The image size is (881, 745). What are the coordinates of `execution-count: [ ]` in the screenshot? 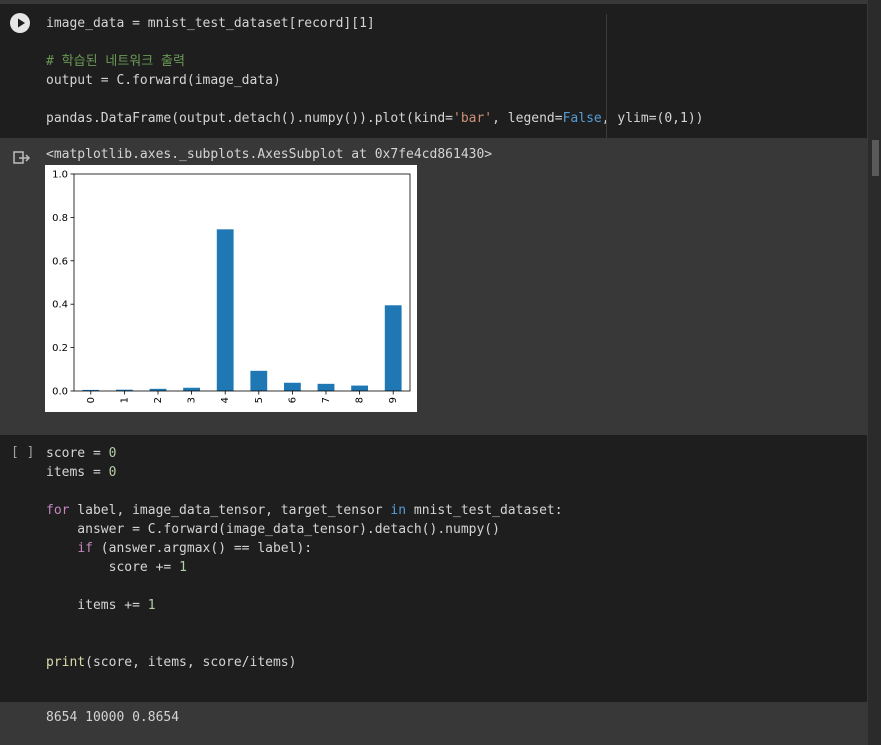 It's located at (22, 452).